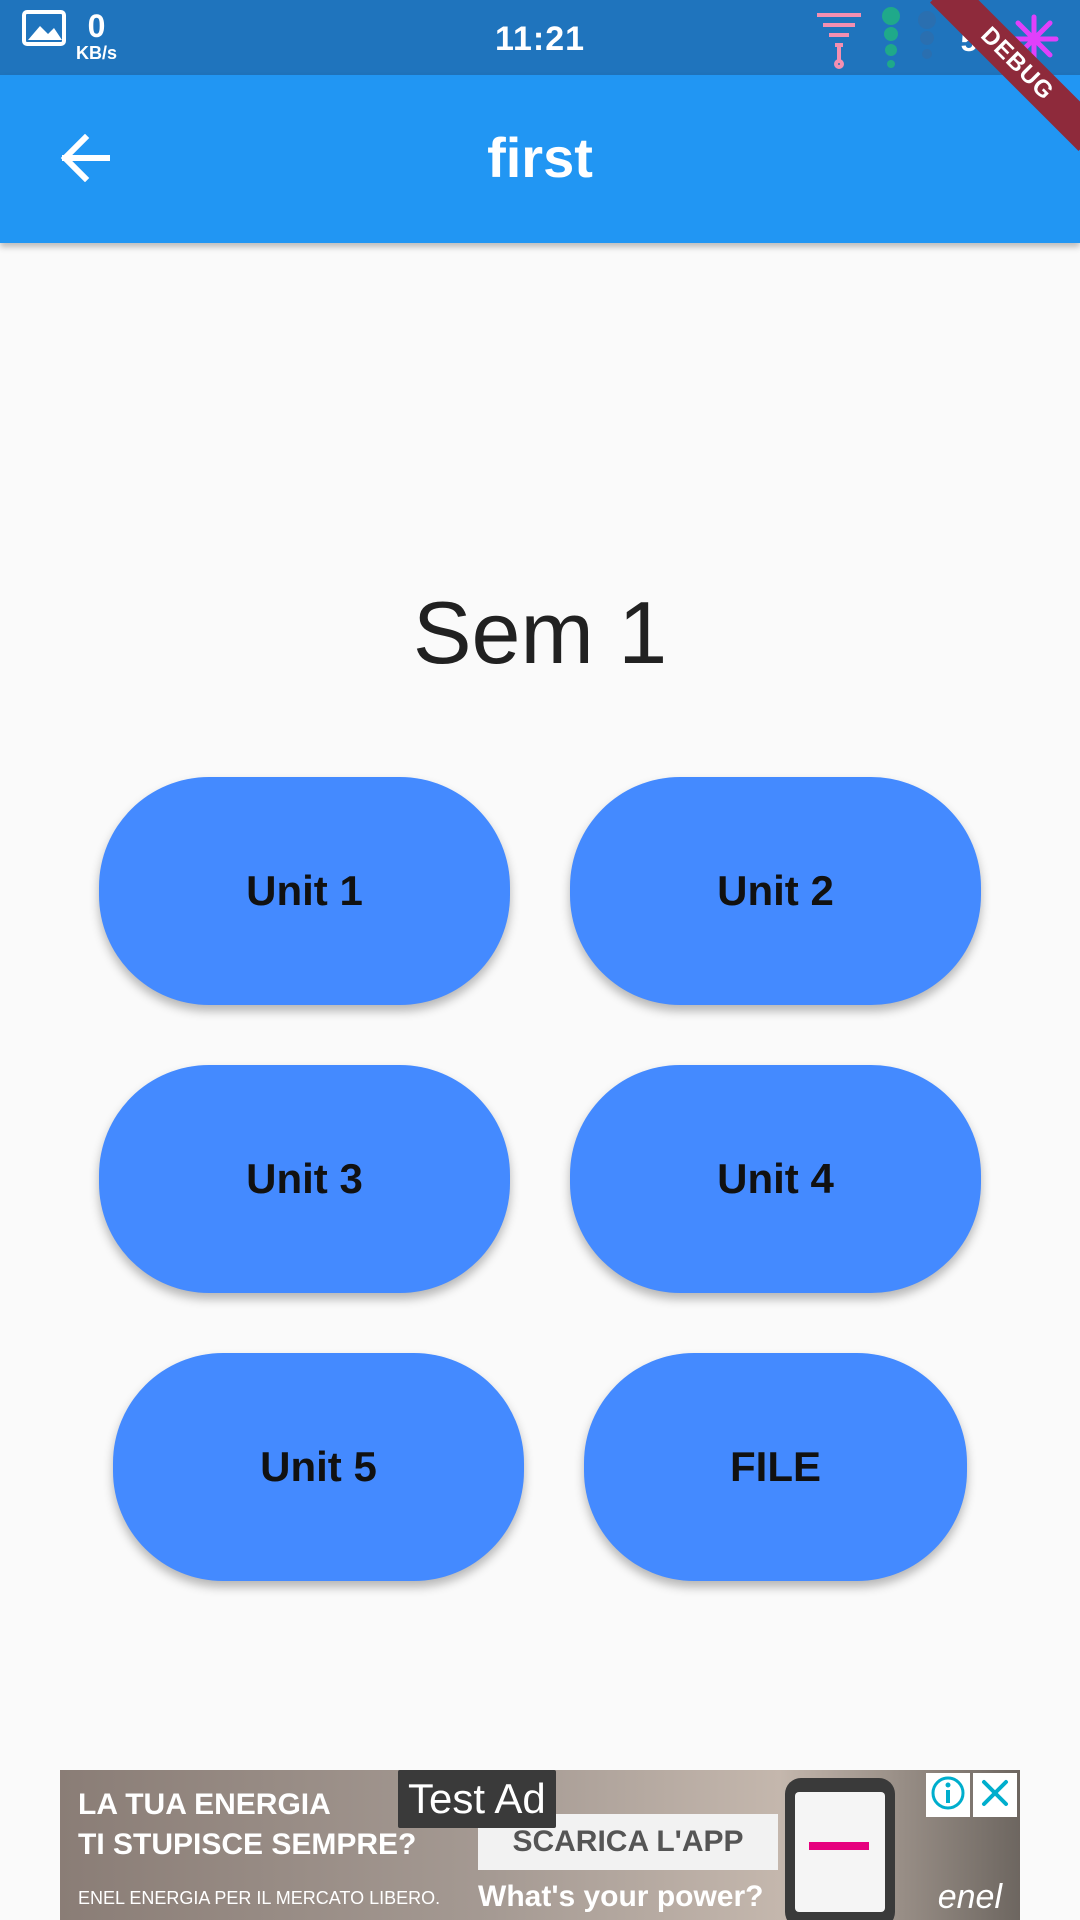 Image resolution: width=1080 pixels, height=1920 pixels. What do you see at coordinates (304, 891) in the screenshot?
I see `unit-1-button: Unit 1` at bounding box center [304, 891].